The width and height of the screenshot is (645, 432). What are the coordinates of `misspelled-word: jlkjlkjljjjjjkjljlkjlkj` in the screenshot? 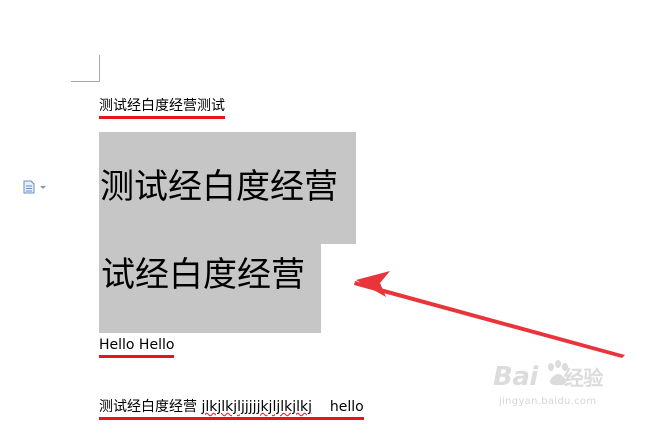 It's located at (256, 407).